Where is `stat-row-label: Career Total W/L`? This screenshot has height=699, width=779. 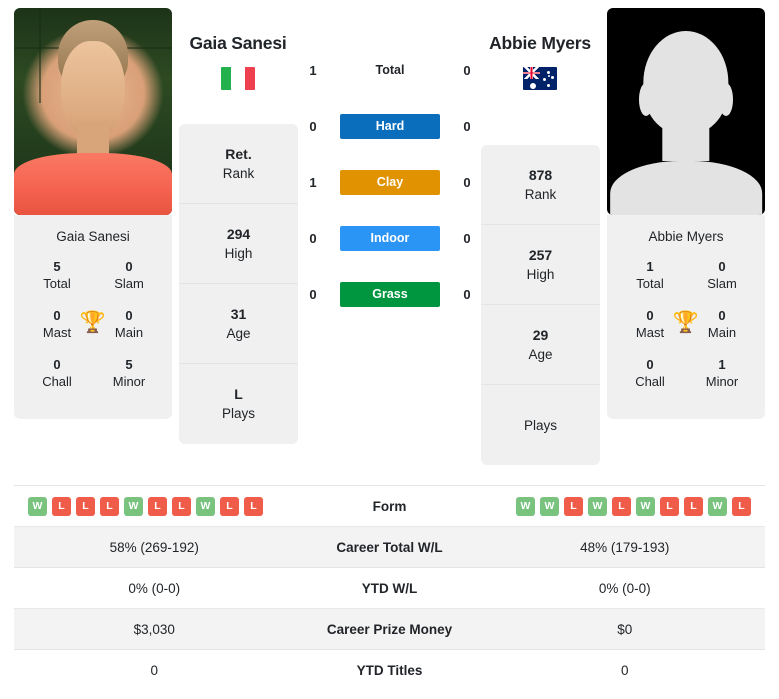 stat-row-label: Career Total W/L is located at coordinates (389, 547).